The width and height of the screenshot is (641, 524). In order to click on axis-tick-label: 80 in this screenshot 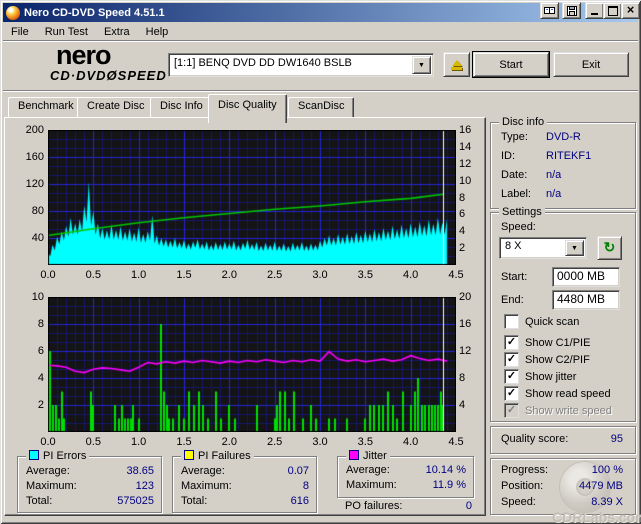, I will do `click(37, 211)`.